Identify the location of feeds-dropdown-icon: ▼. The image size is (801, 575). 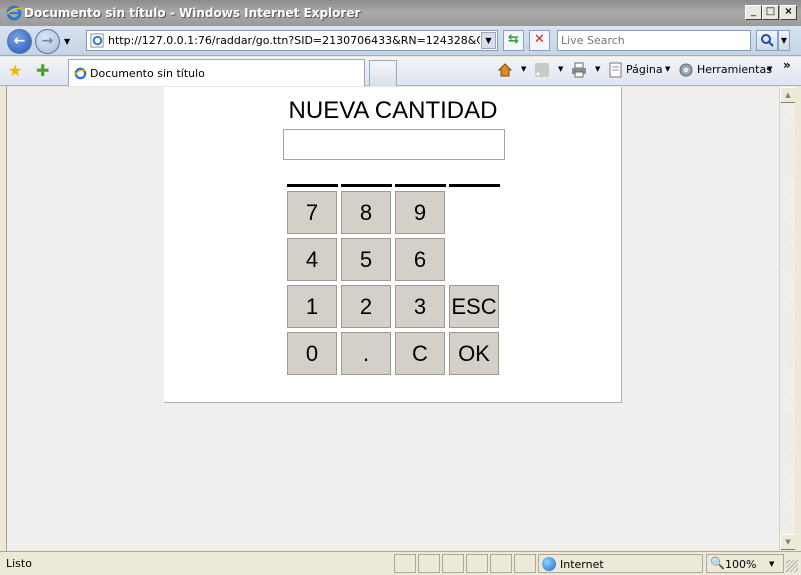
(560, 69).